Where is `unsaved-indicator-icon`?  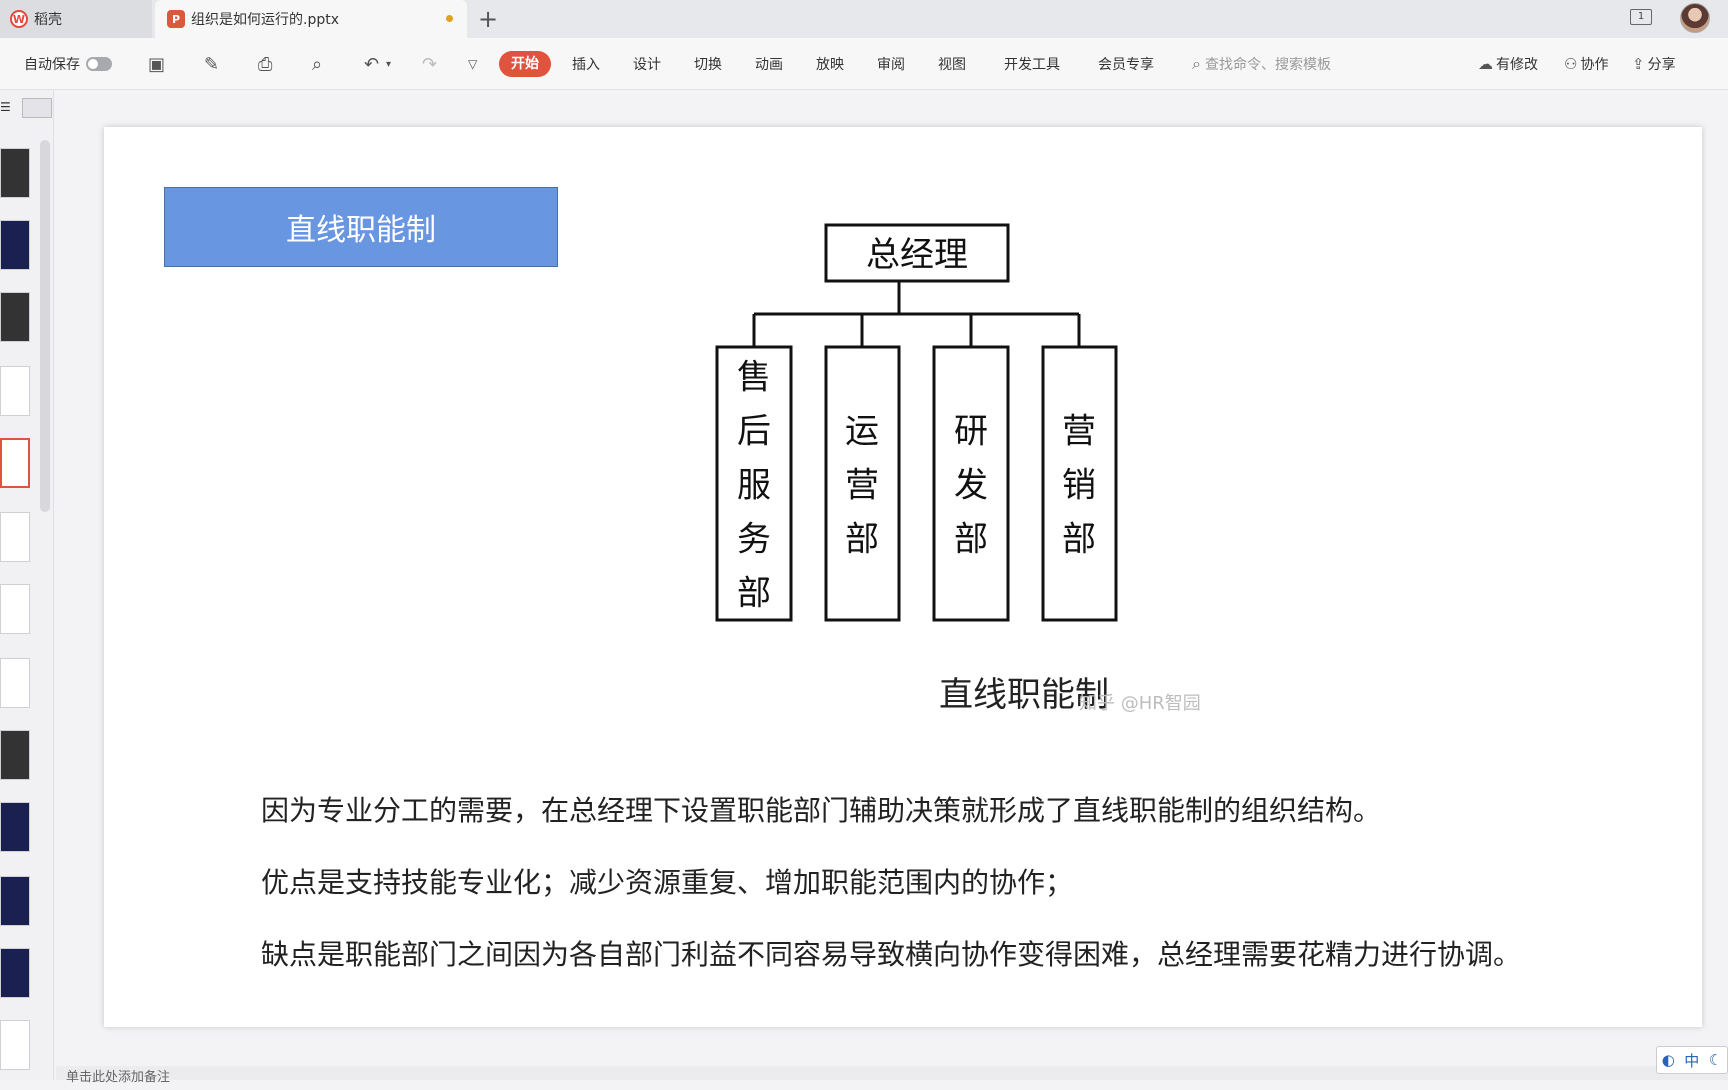
unsaved-indicator-icon is located at coordinates (449, 18).